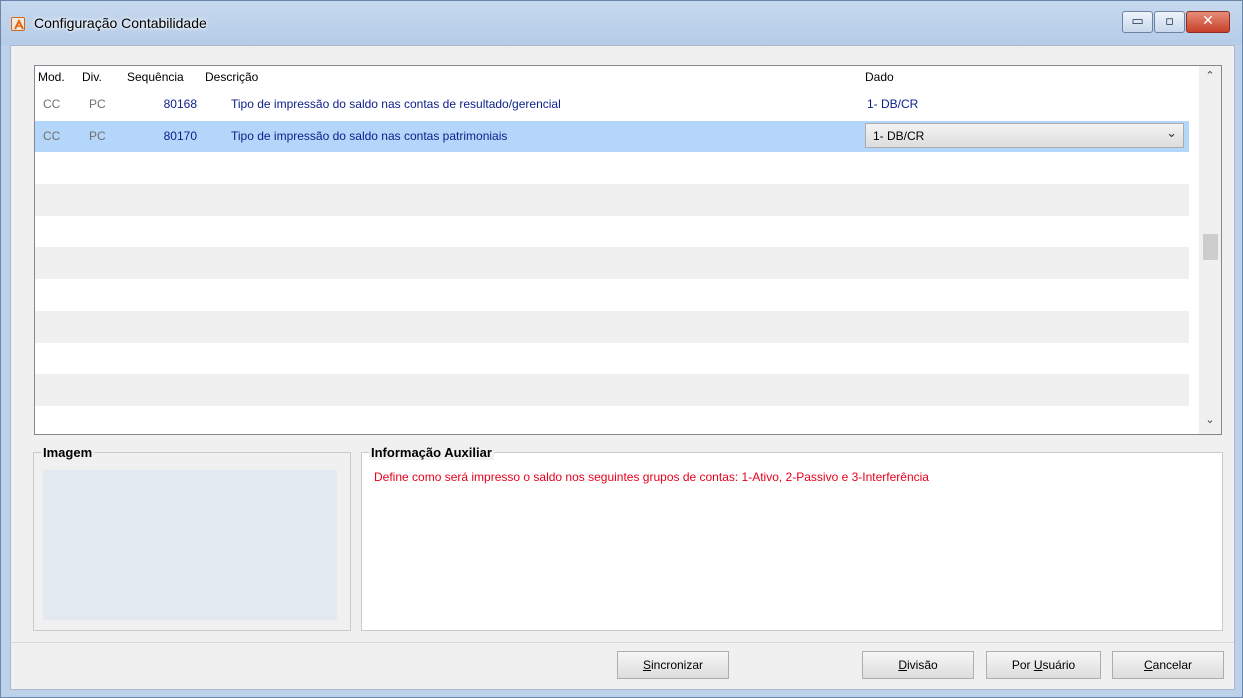 This screenshot has width=1243, height=698. What do you see at coordinates (180, 135) in the screenshot?
I see `cell-seq: 80170` at bounding box center [180, 135].